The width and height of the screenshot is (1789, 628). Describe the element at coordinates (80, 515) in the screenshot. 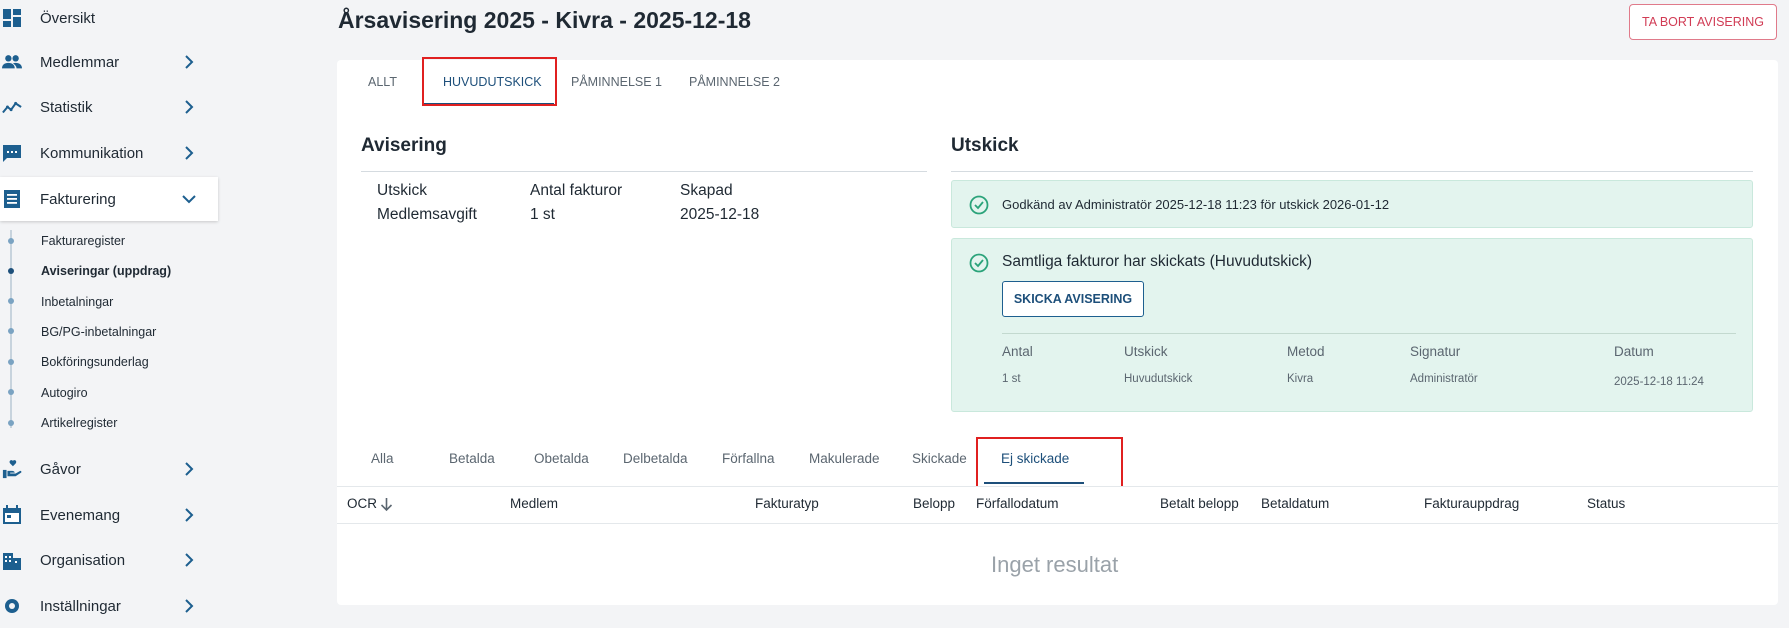

I see `sidebar-item-label: Evenemang` at that location.